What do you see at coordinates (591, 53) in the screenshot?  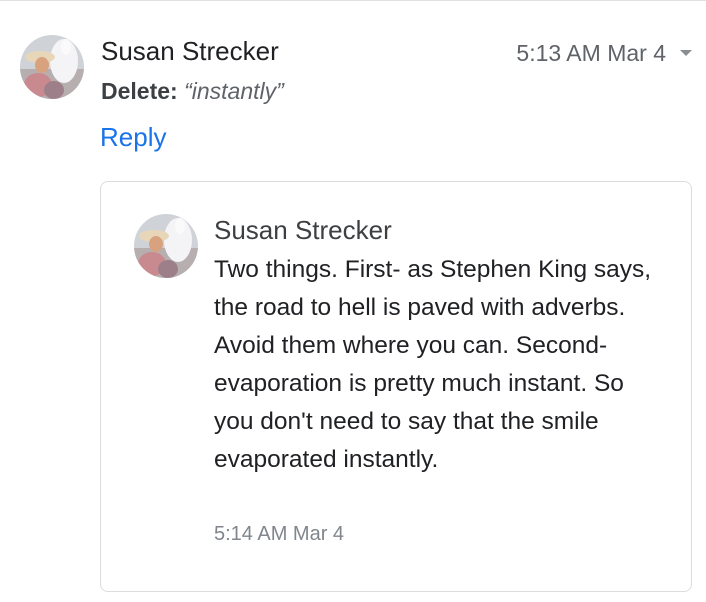 I see `comment-timestamp: 5:13 AM Mar 4` at bounding box center [591, 53].